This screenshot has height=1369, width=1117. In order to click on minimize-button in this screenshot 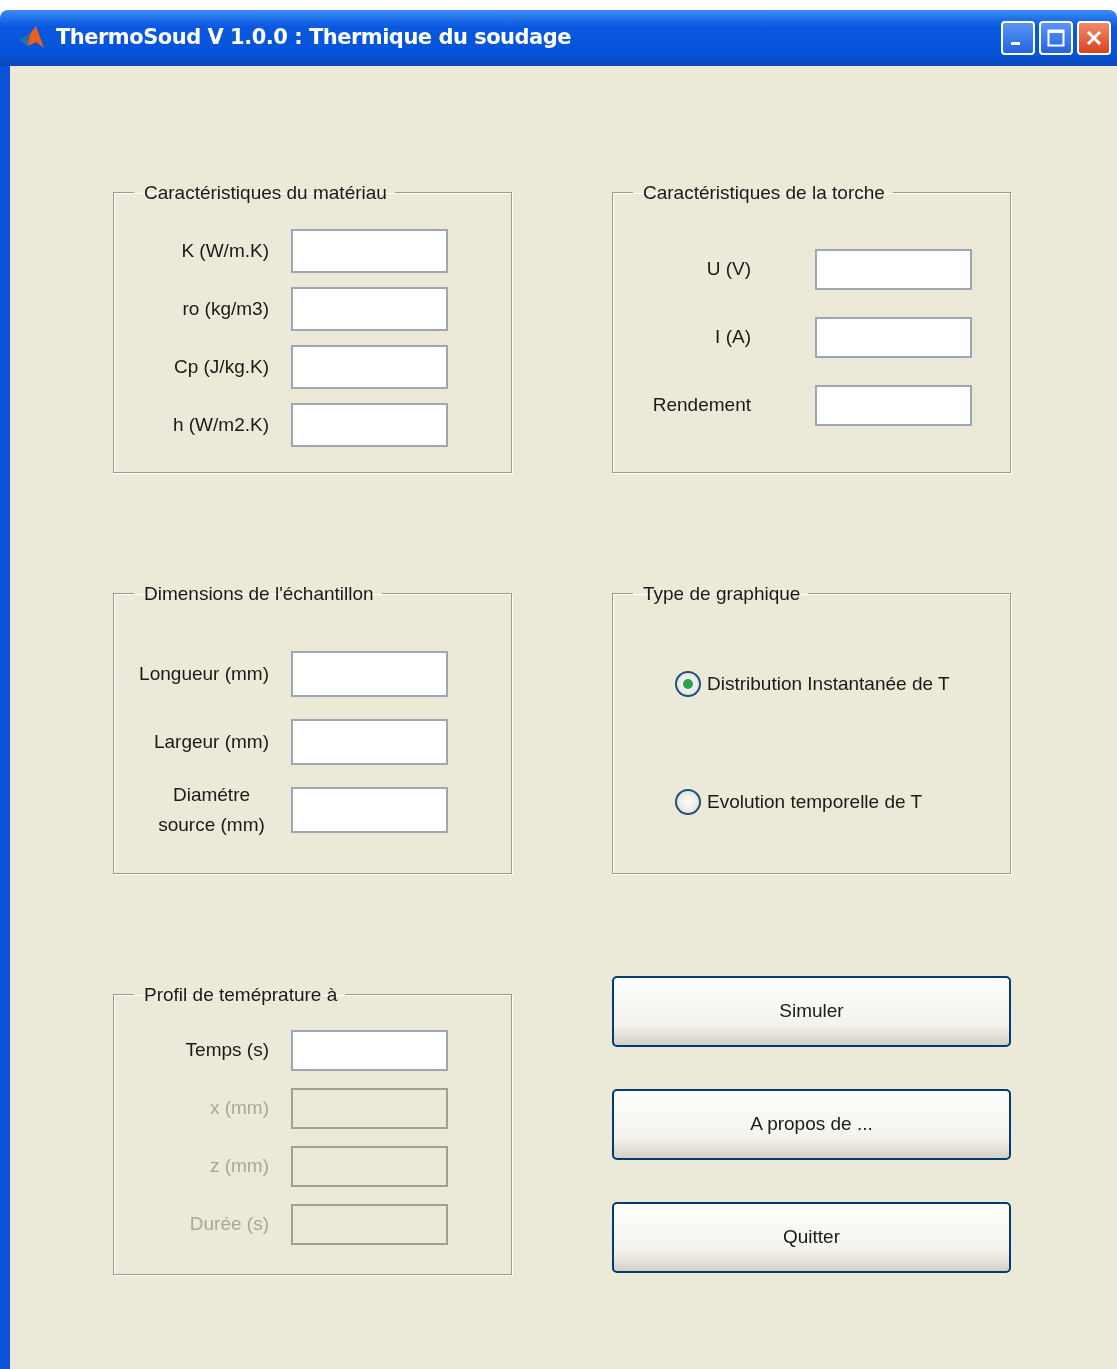, I will do `click(1018, 38)`.